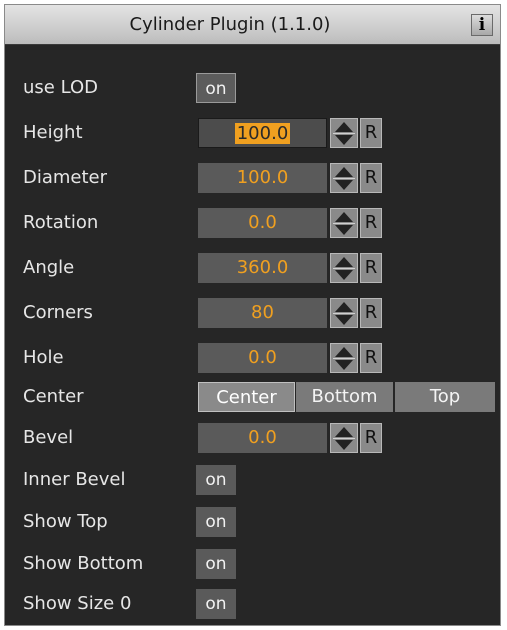 The image size is (507, 630). I want to click on show-size-0-toggle: on, so click(216, 604).